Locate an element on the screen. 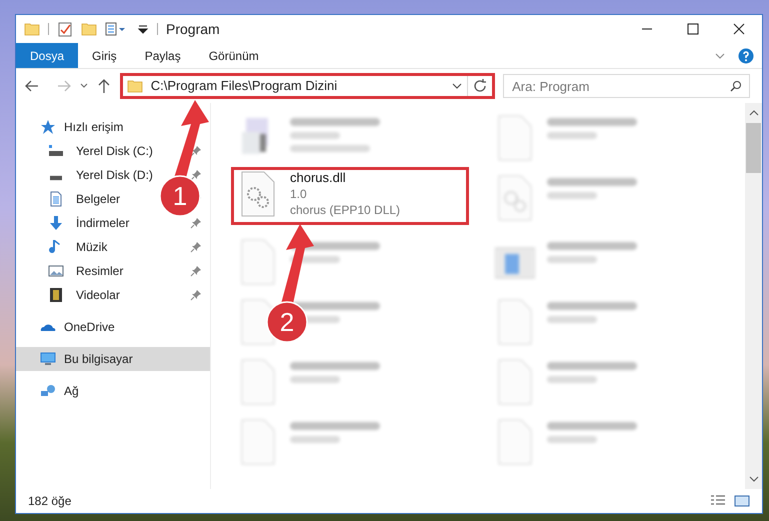 The width and height of the screenshot is (769, 521). back-icon is located at coordinates (32, 86).